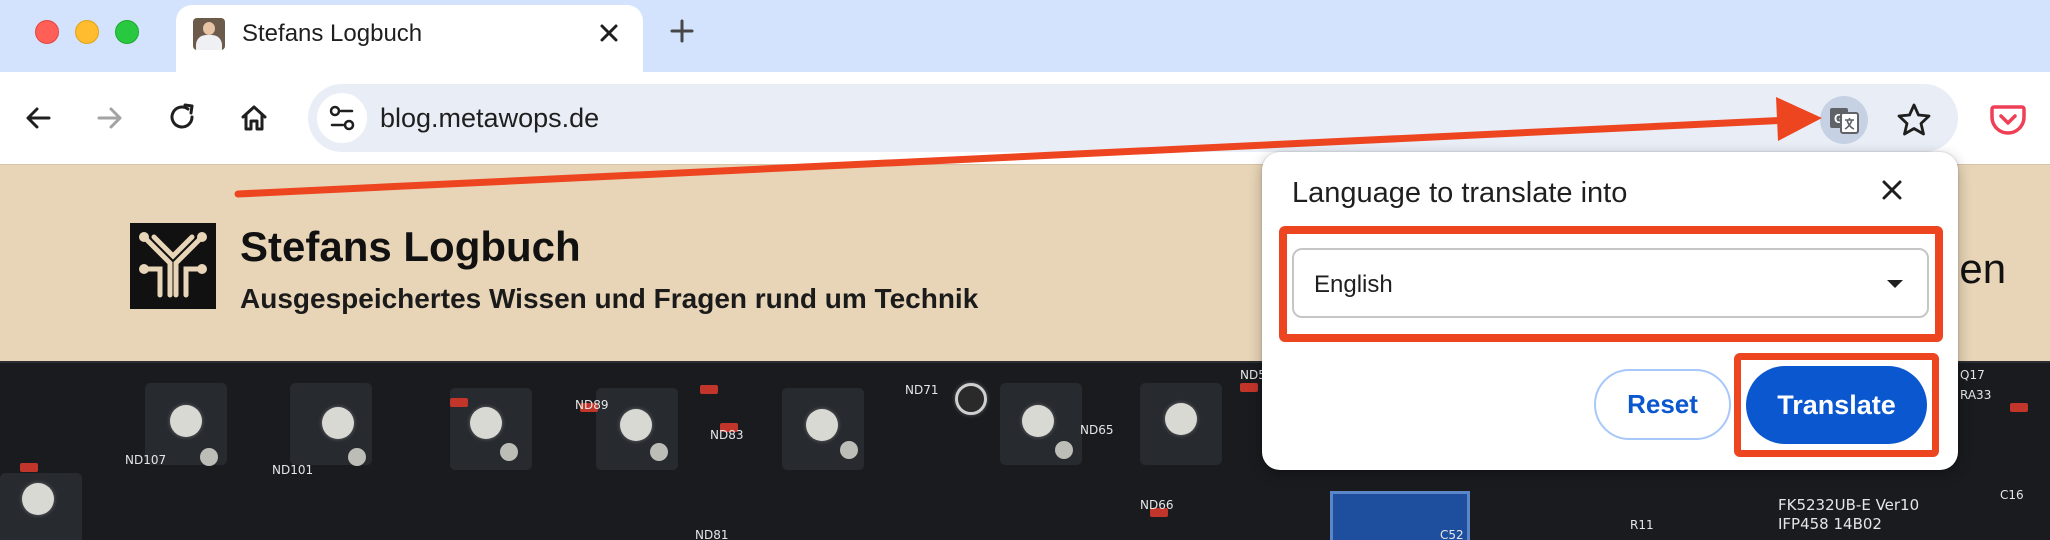  What do you see at coordinates (1025, 36) in the screenshot?
I see `tab-strip: Stefans Logbuch` at bounding box center [1025, 36].